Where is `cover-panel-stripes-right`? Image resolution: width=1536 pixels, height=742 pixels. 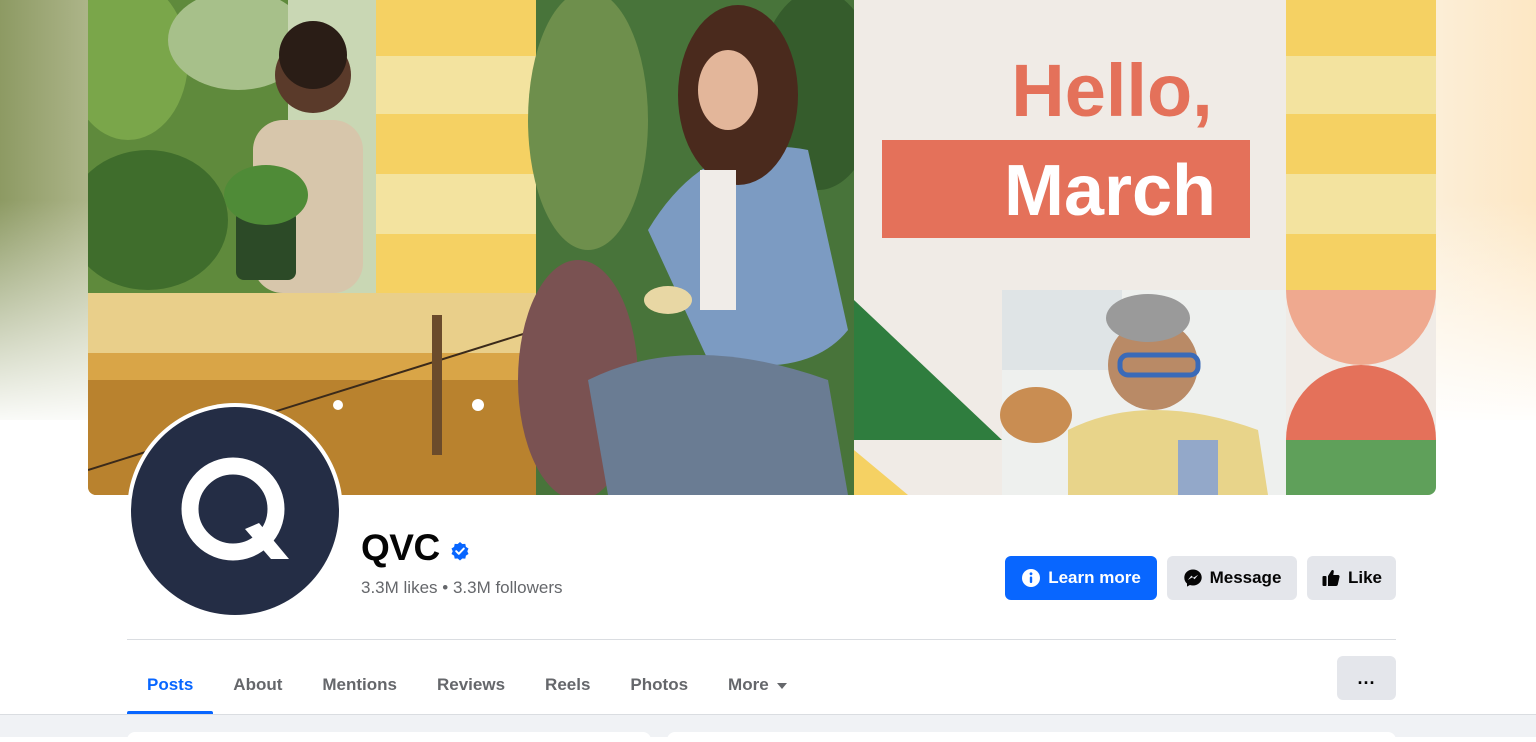
cover-panel-stripes-right is located at coordinates (1361, 247).